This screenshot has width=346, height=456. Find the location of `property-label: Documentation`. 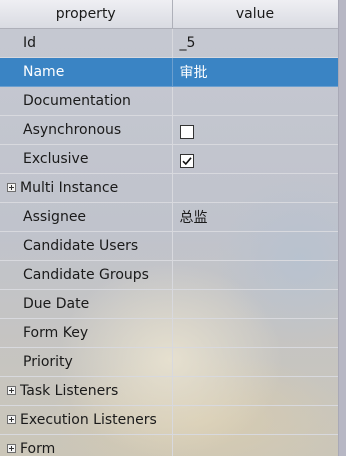

property-label: Documentation is located at coordinates (86, 101).